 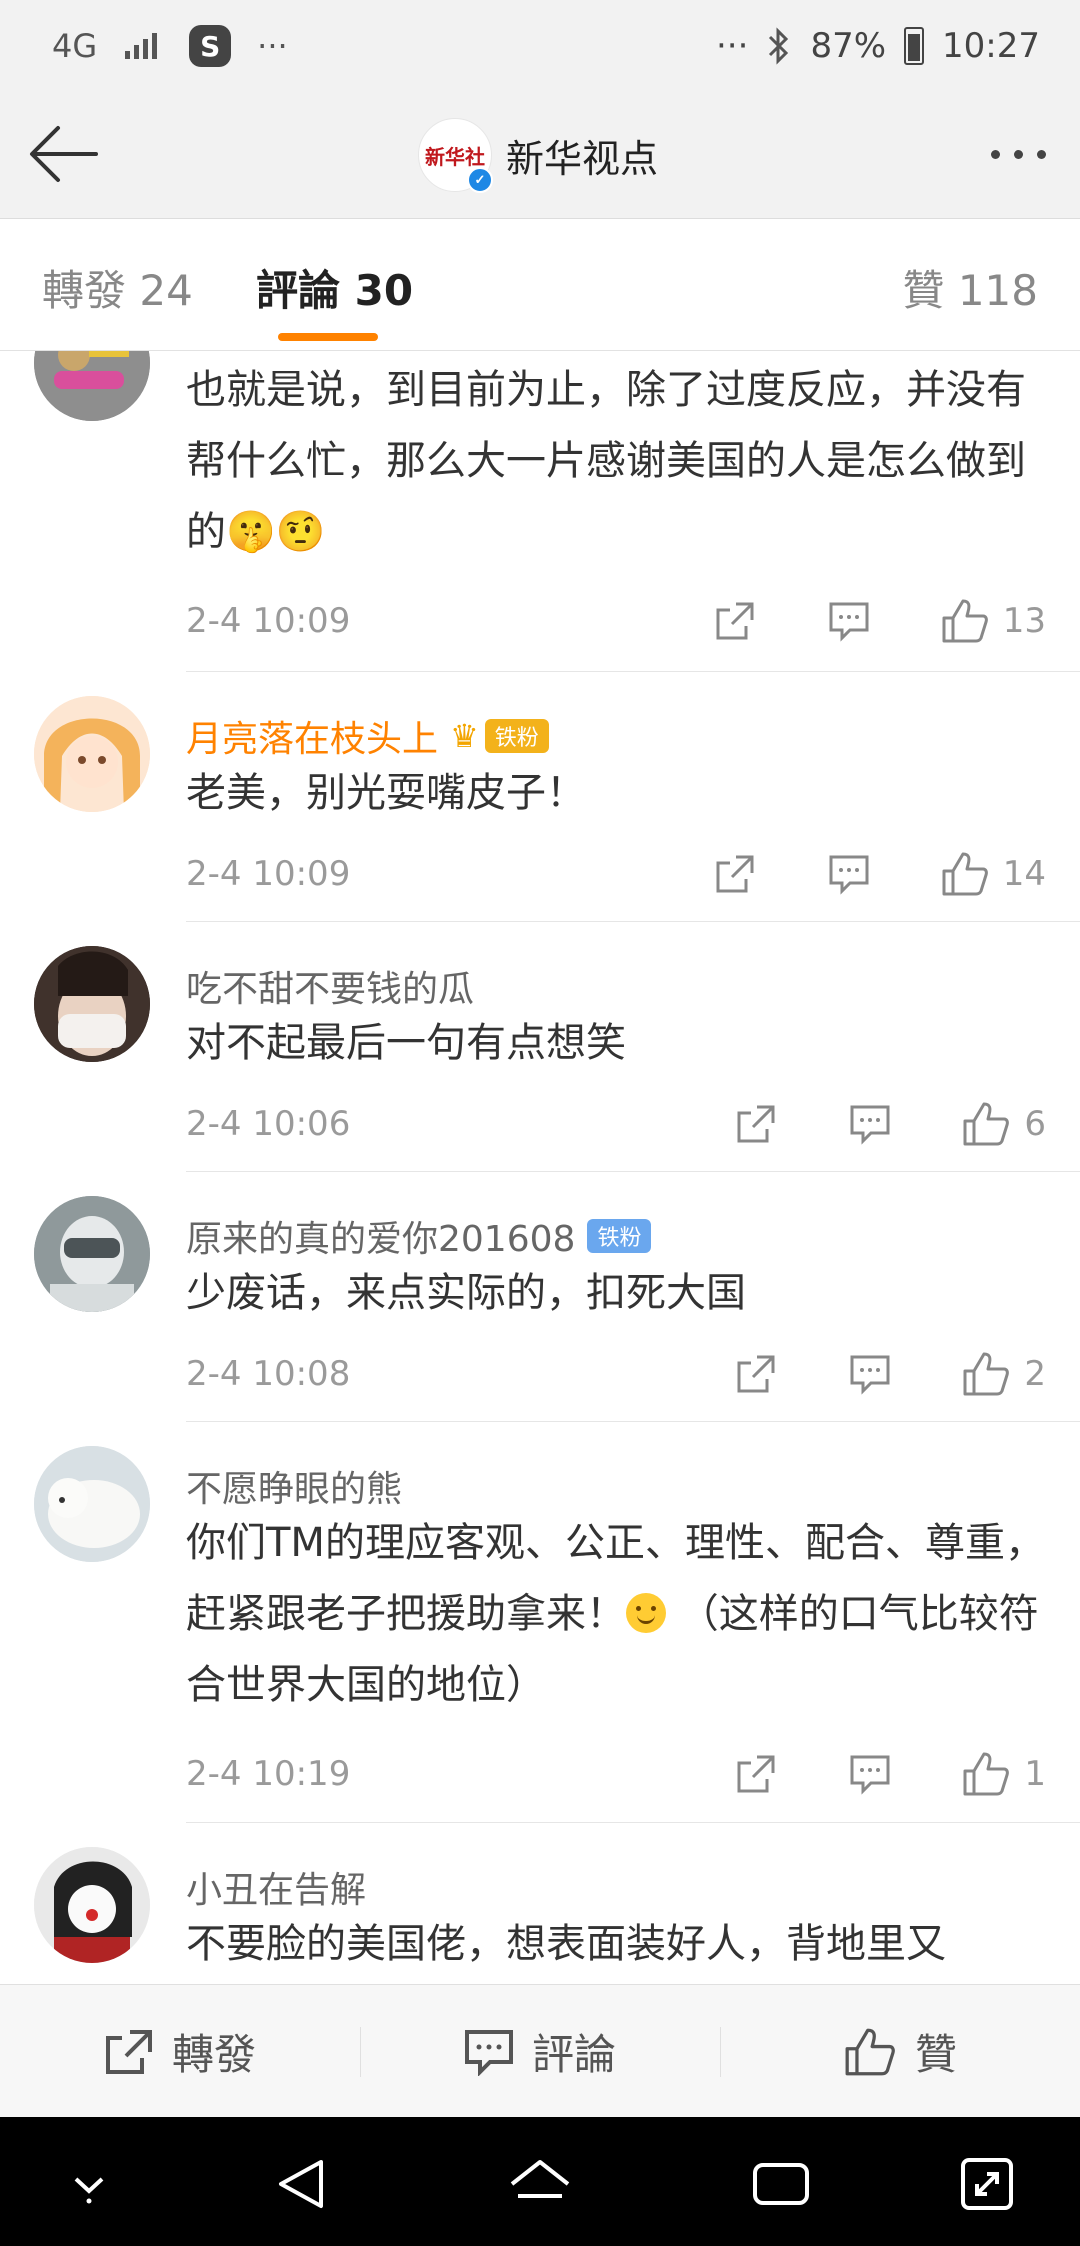 What do you see at coordinates (732, 46) in the screenshot?
I see `status-more: ···` at bounding box center [732, 46].